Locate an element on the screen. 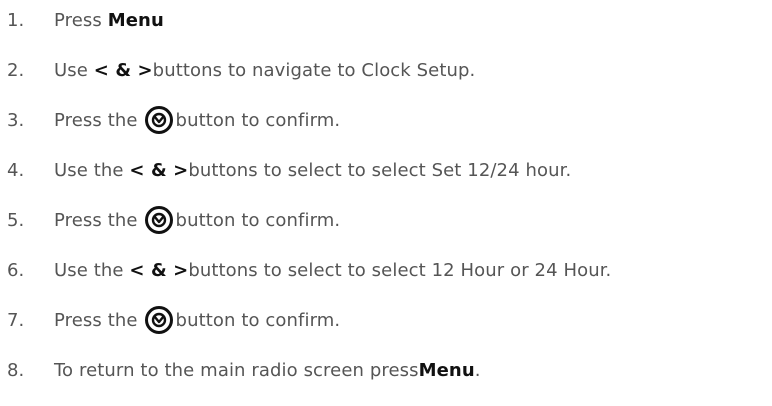 This screenshot has height=406, width=772. step-number: 5. is located at coordinates (16, 220).